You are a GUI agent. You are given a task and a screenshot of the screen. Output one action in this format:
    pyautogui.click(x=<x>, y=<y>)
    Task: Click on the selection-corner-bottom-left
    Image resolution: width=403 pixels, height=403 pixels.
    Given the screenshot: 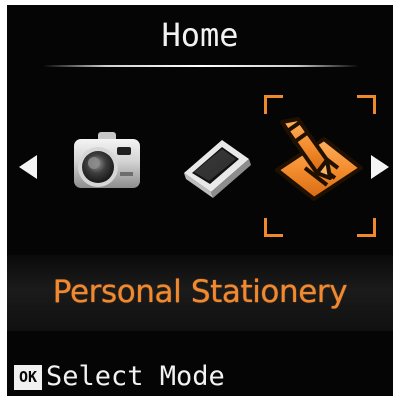 What is the action you would take?
    pyautogui.click(x=273, y=227)
    